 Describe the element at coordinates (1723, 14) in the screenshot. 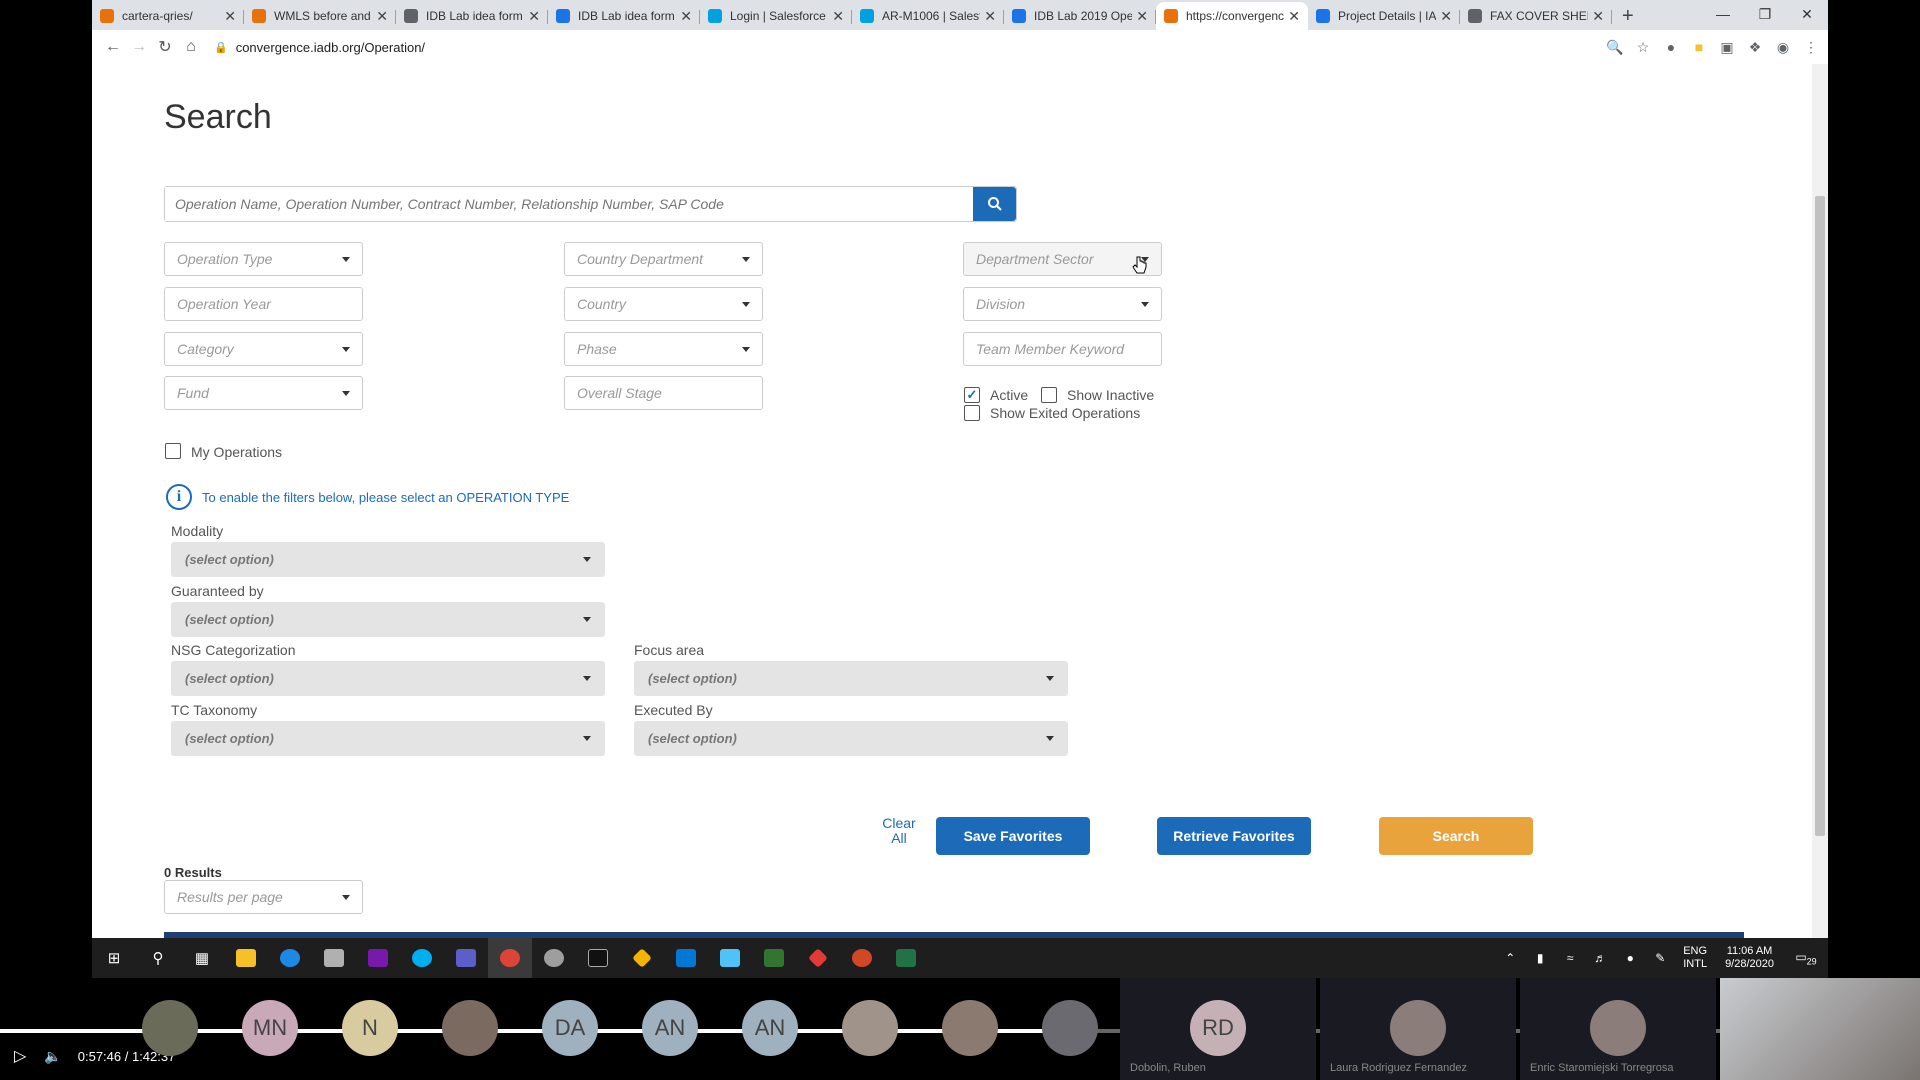

I see `minimize-icon: —` at that location.